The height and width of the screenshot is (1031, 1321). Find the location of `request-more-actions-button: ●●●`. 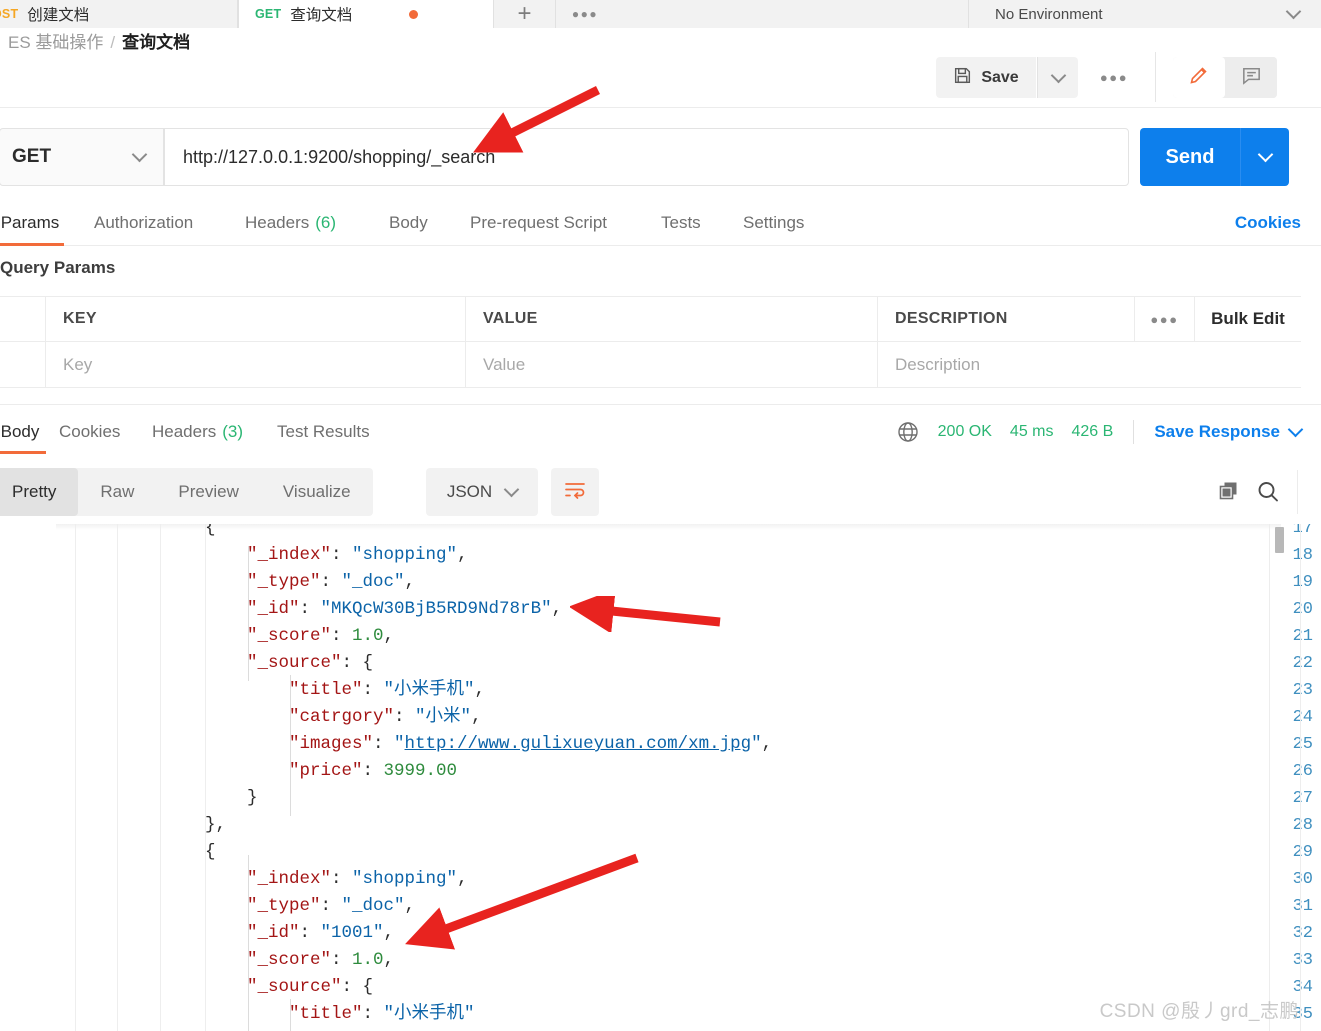

request-more-actions-button: ●●● is located at coordinates (1114, 77).